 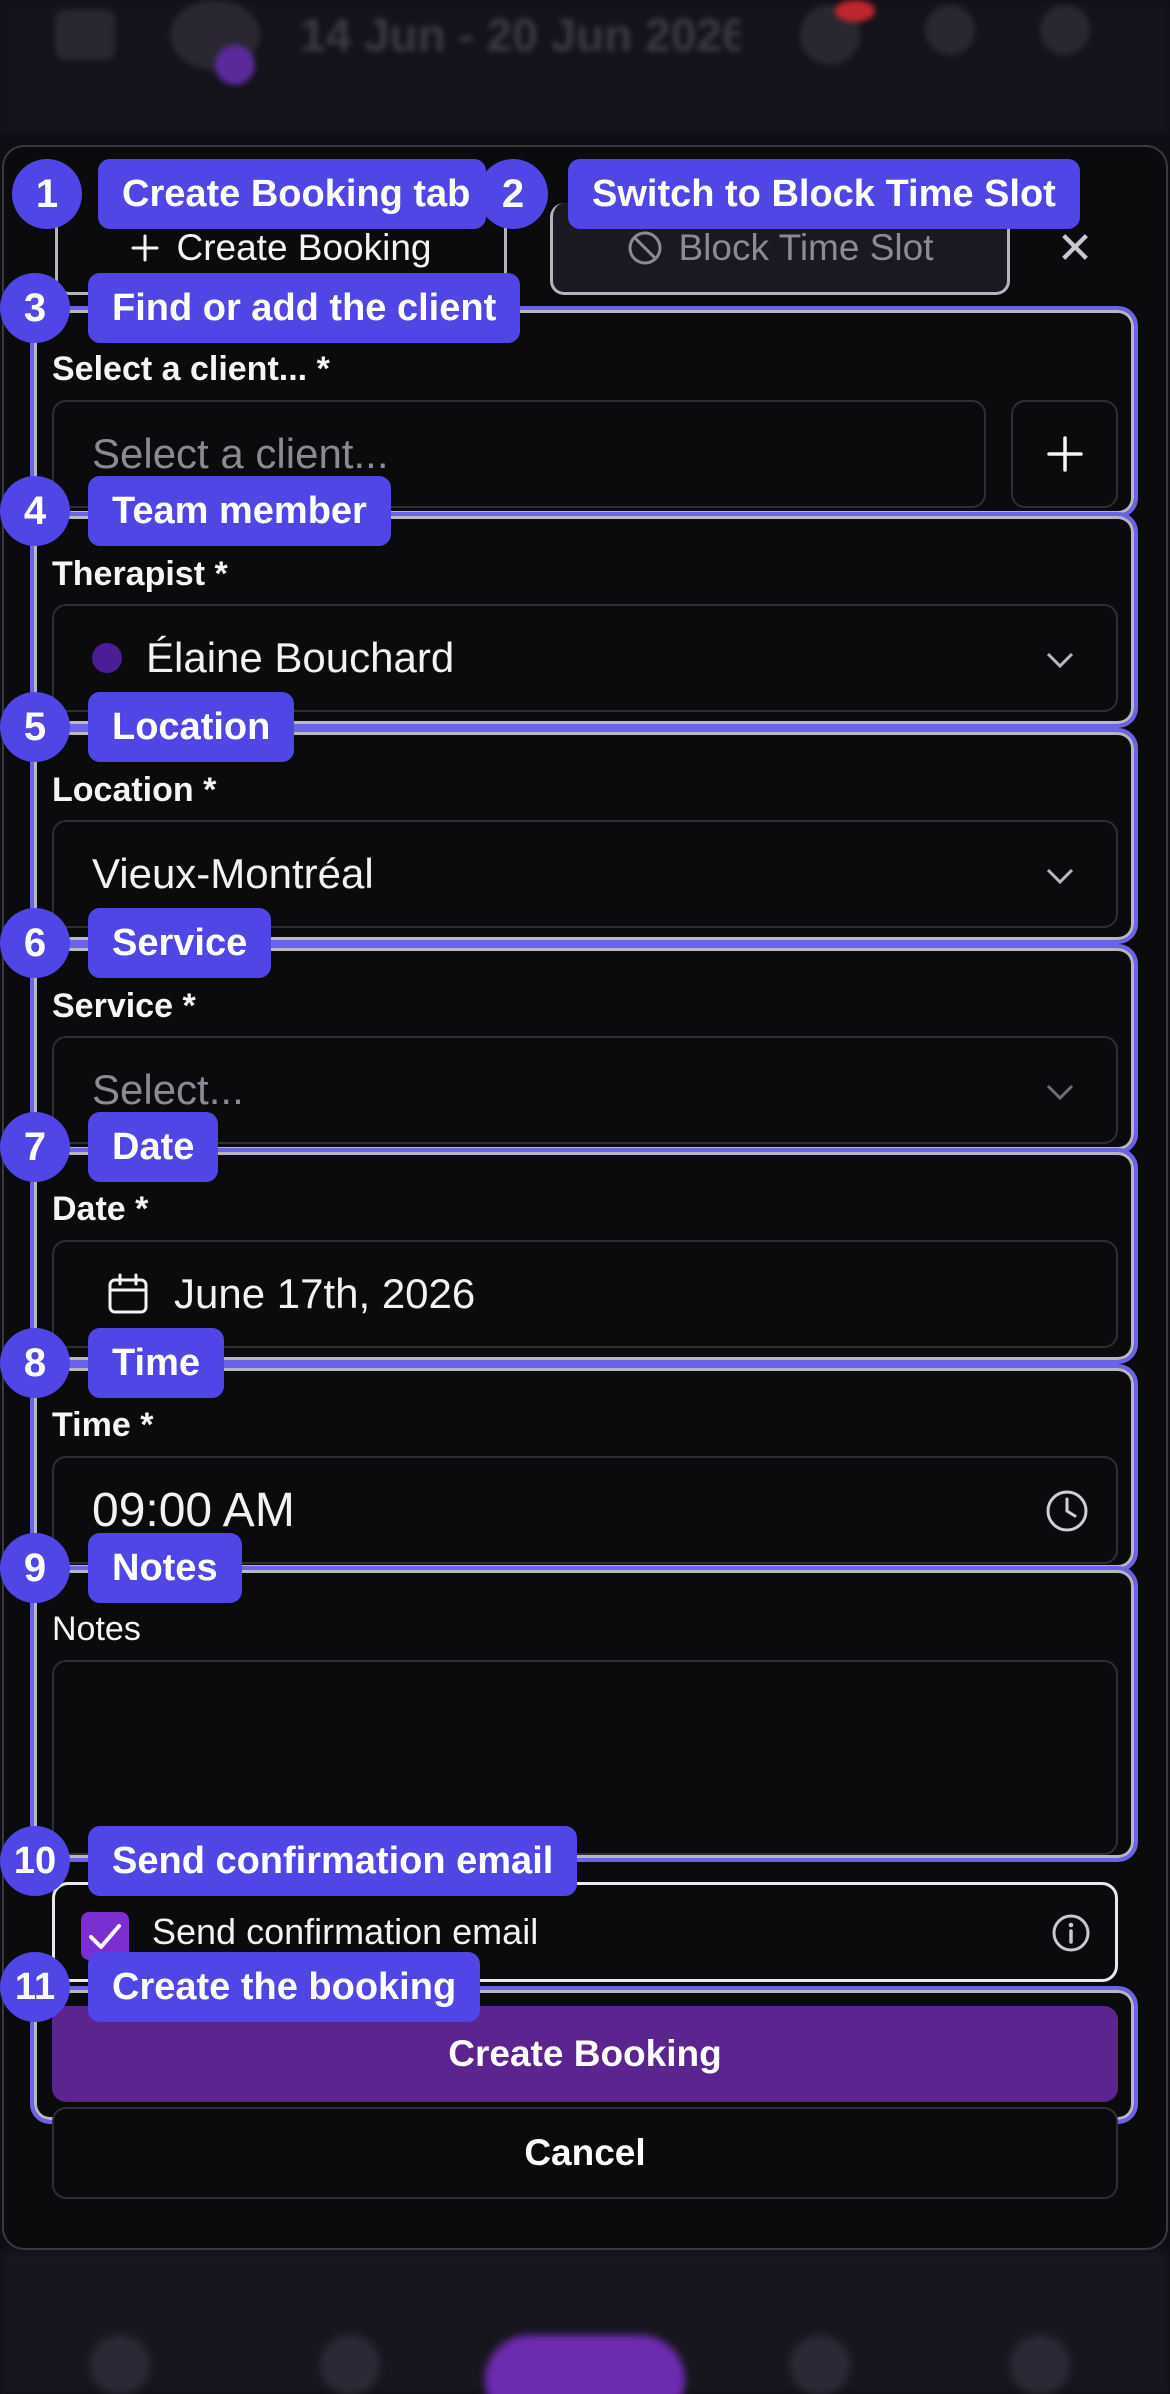 What do you see at coordinates (235, 65) in the screenshot?
I see `status-dot` at bounding box center [235, 65].